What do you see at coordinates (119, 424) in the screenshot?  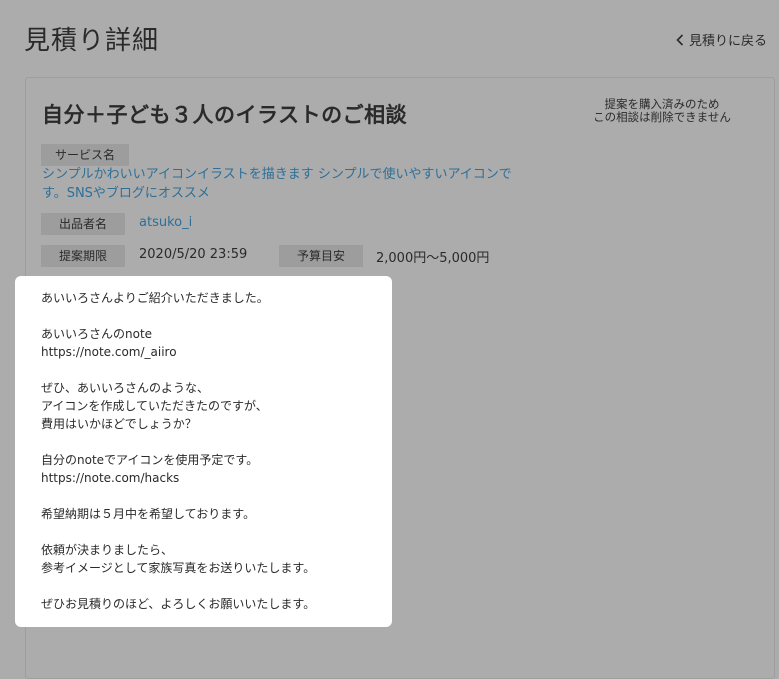 I see `message-line: 費用はいかほどでしょうか？` at bounding box center [119, 424].